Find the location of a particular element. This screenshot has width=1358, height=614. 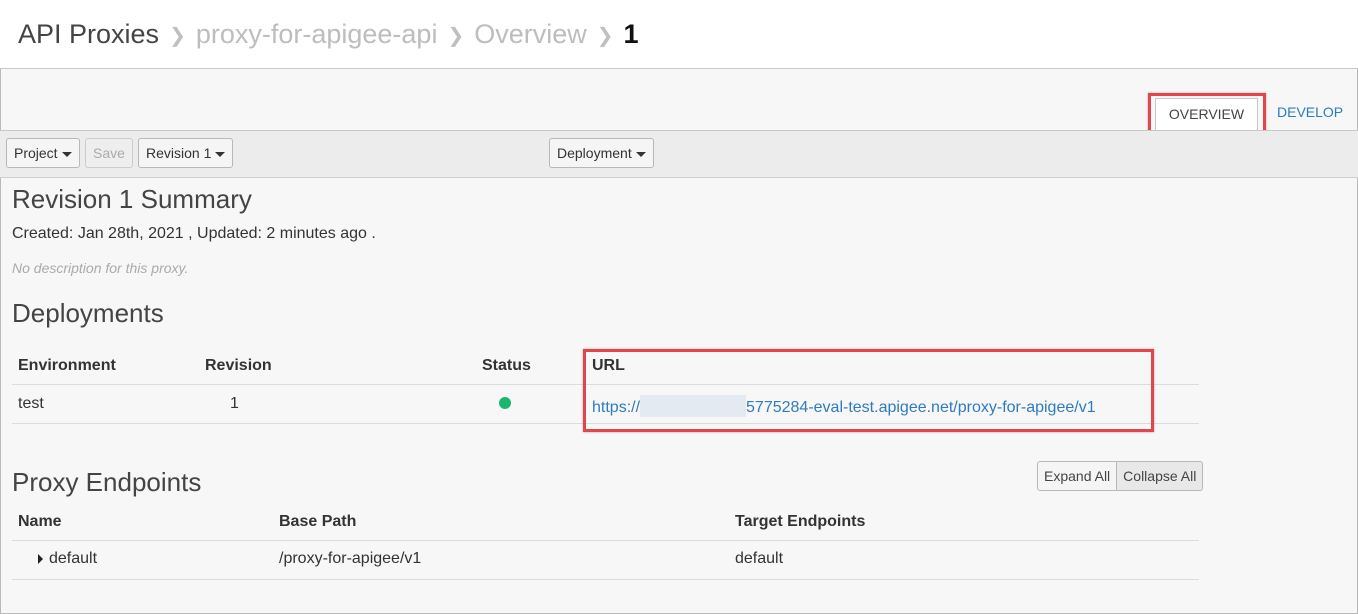

deployments-title: Deployments is located at coordinates (88, 313).